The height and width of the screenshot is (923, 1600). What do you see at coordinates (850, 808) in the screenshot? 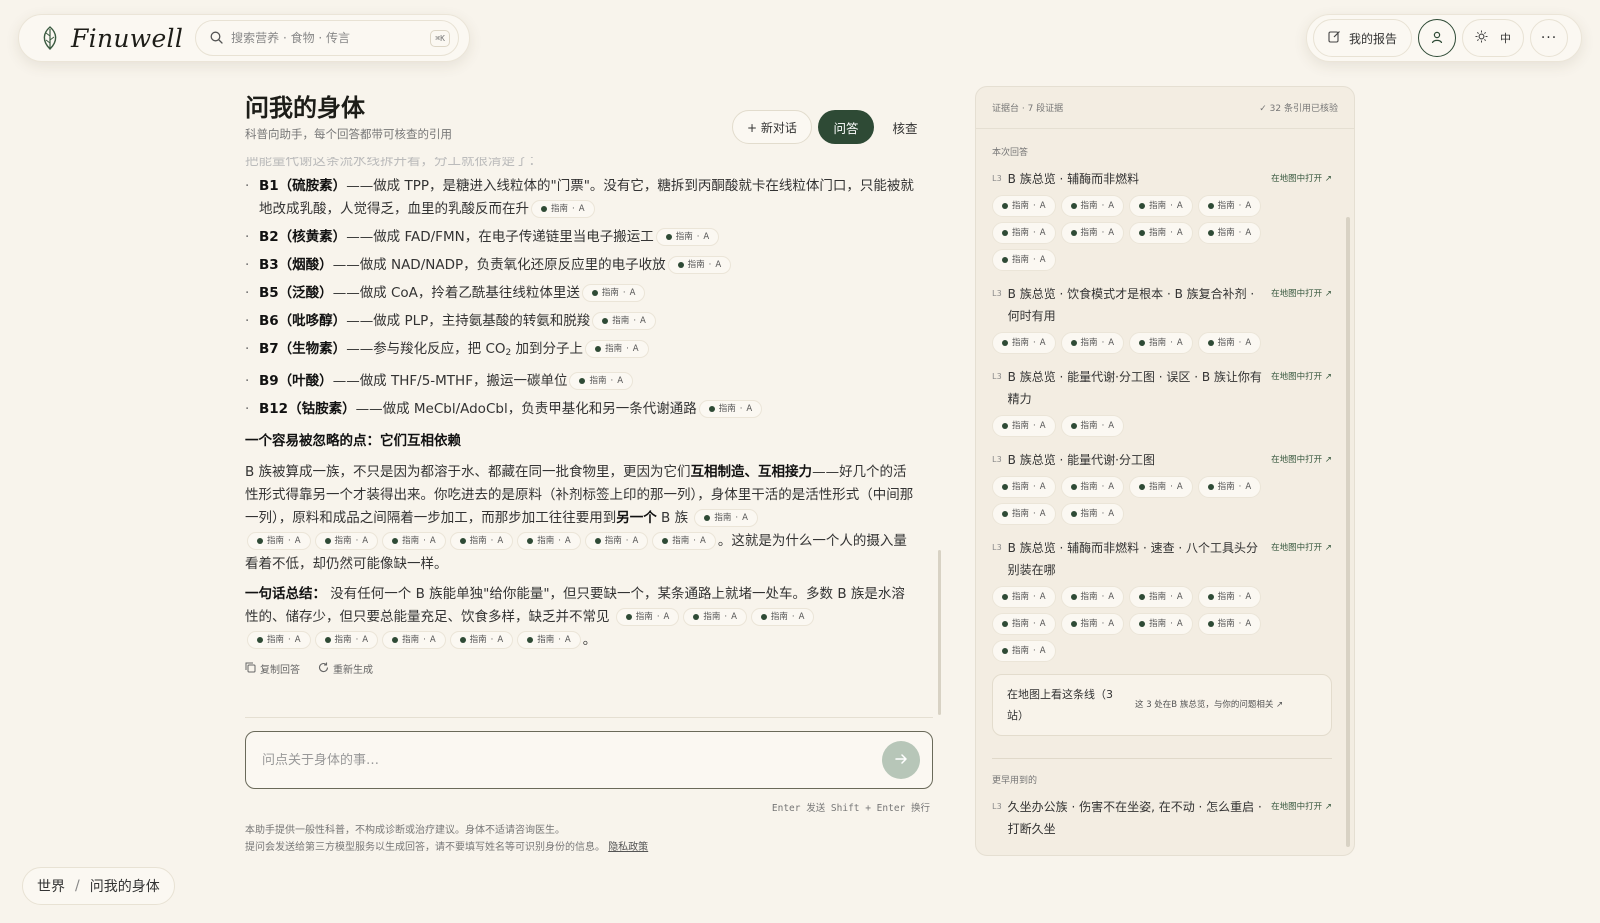
I see `composer-hint: Enter 发送 Shift + Enter 换行` at bounding box center [850, 808].